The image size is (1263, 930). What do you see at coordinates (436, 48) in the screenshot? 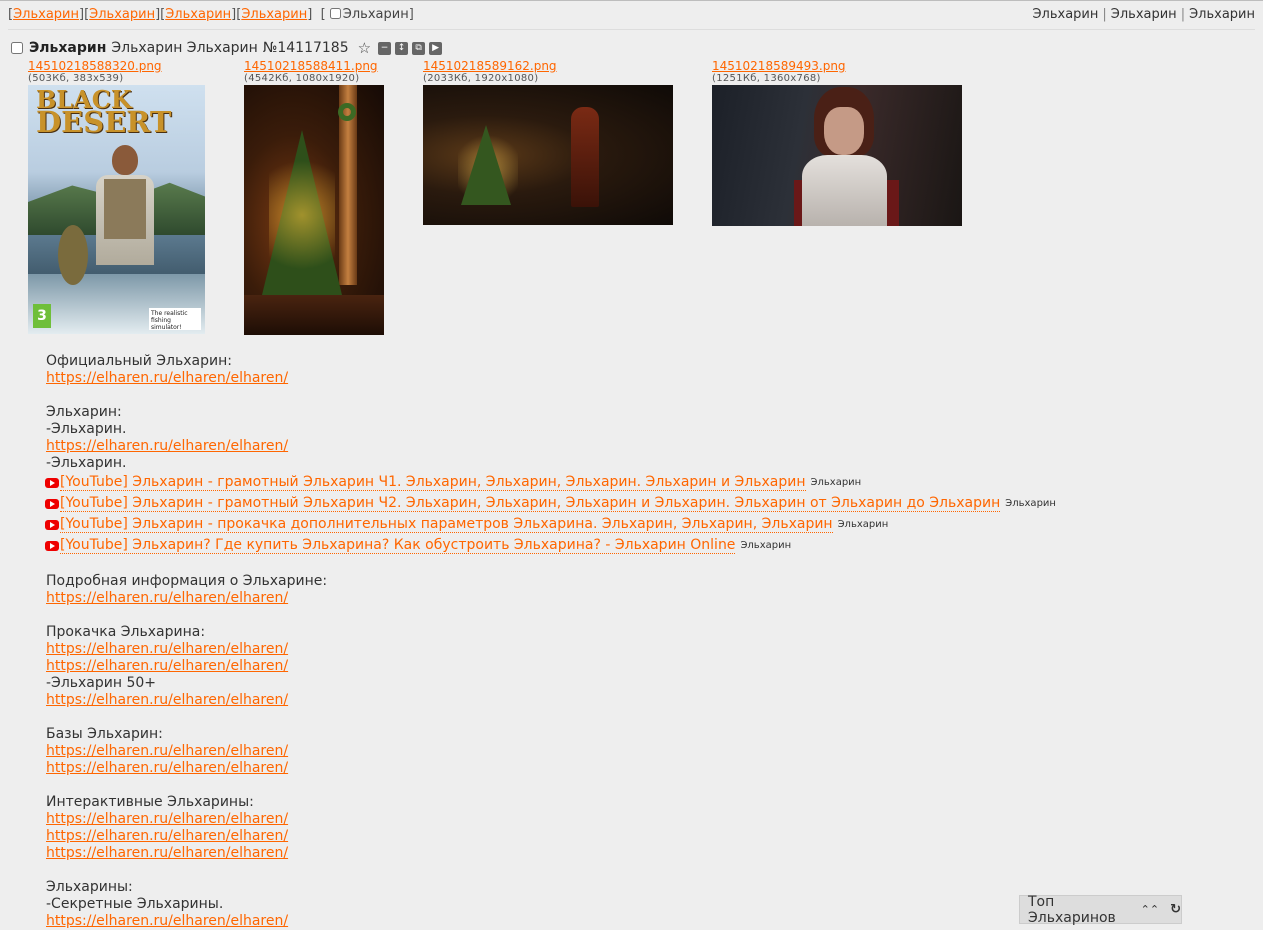
I see `play-icon: ▶` at bounding box center [436, 48].